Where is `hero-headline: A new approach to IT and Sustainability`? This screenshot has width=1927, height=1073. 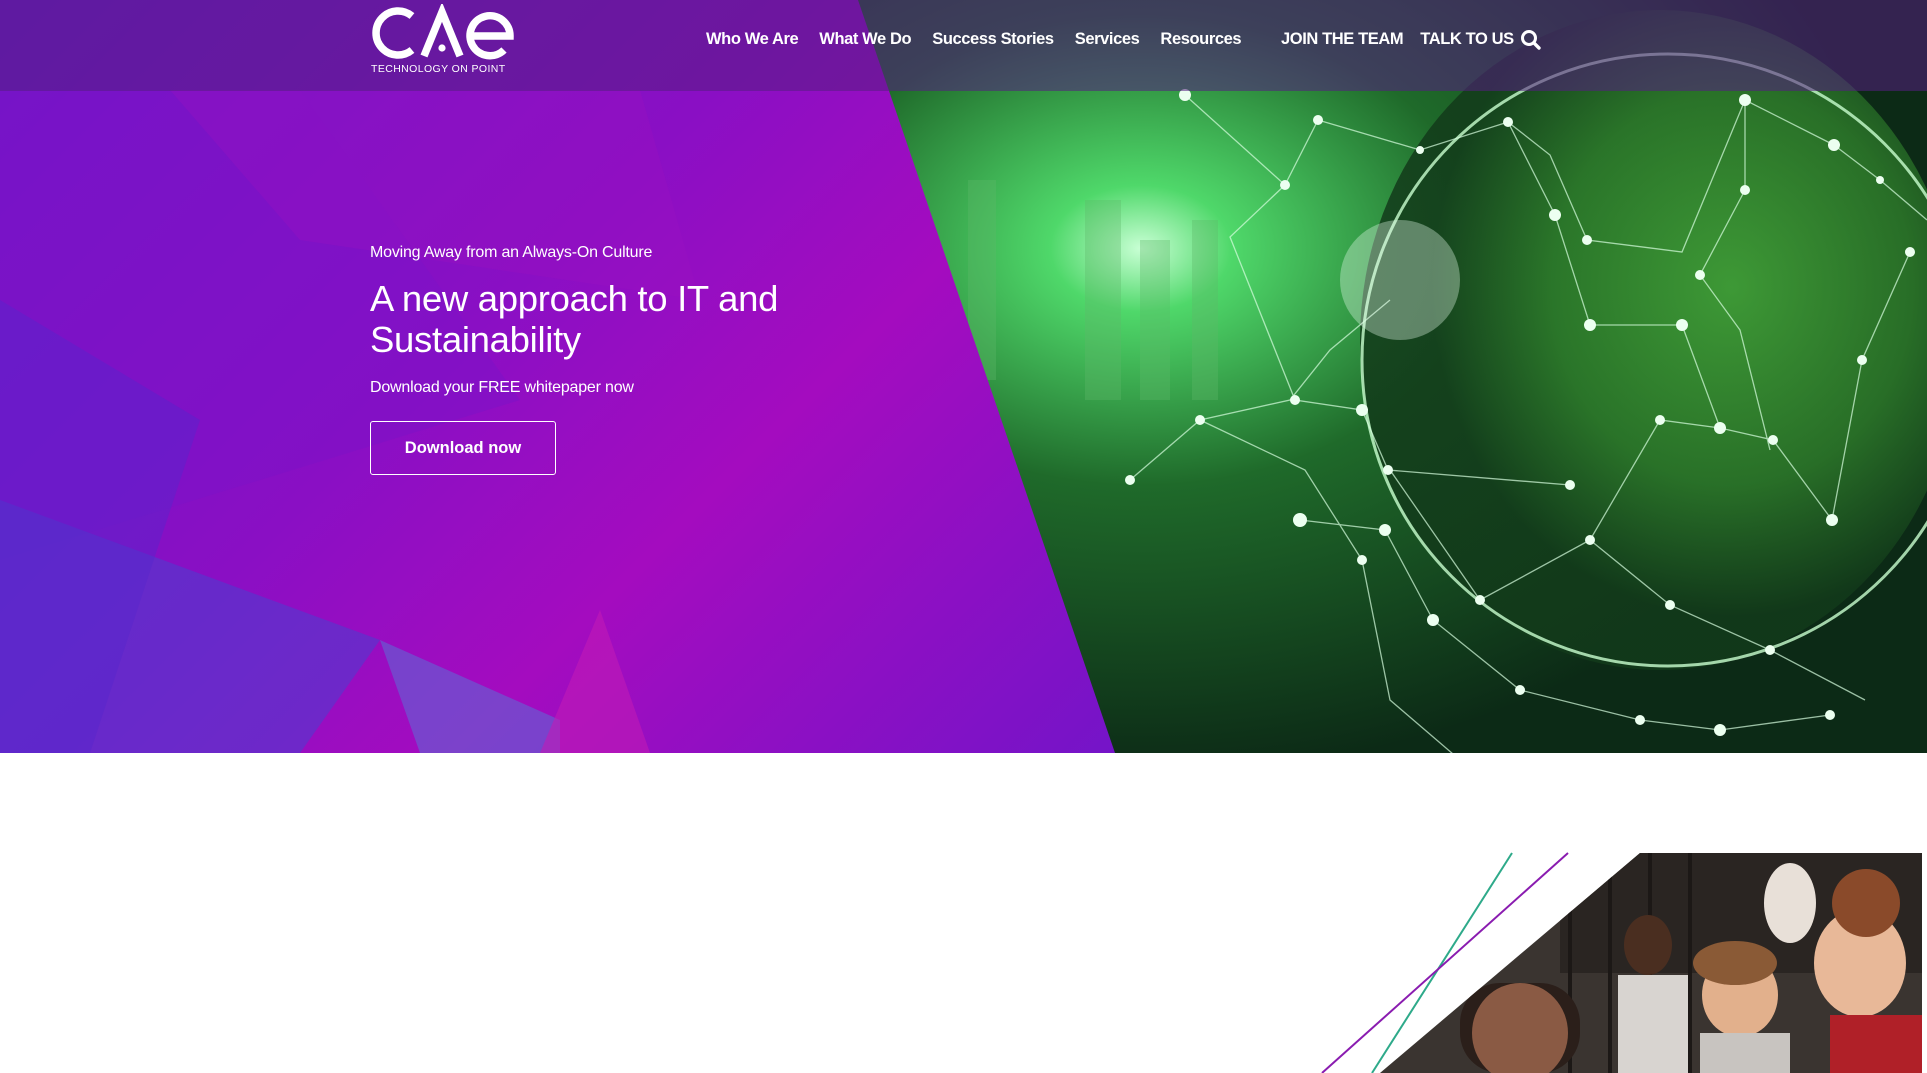 hero-headline: A new approach to IT and Sustainability is located at coordinates (574, 319).